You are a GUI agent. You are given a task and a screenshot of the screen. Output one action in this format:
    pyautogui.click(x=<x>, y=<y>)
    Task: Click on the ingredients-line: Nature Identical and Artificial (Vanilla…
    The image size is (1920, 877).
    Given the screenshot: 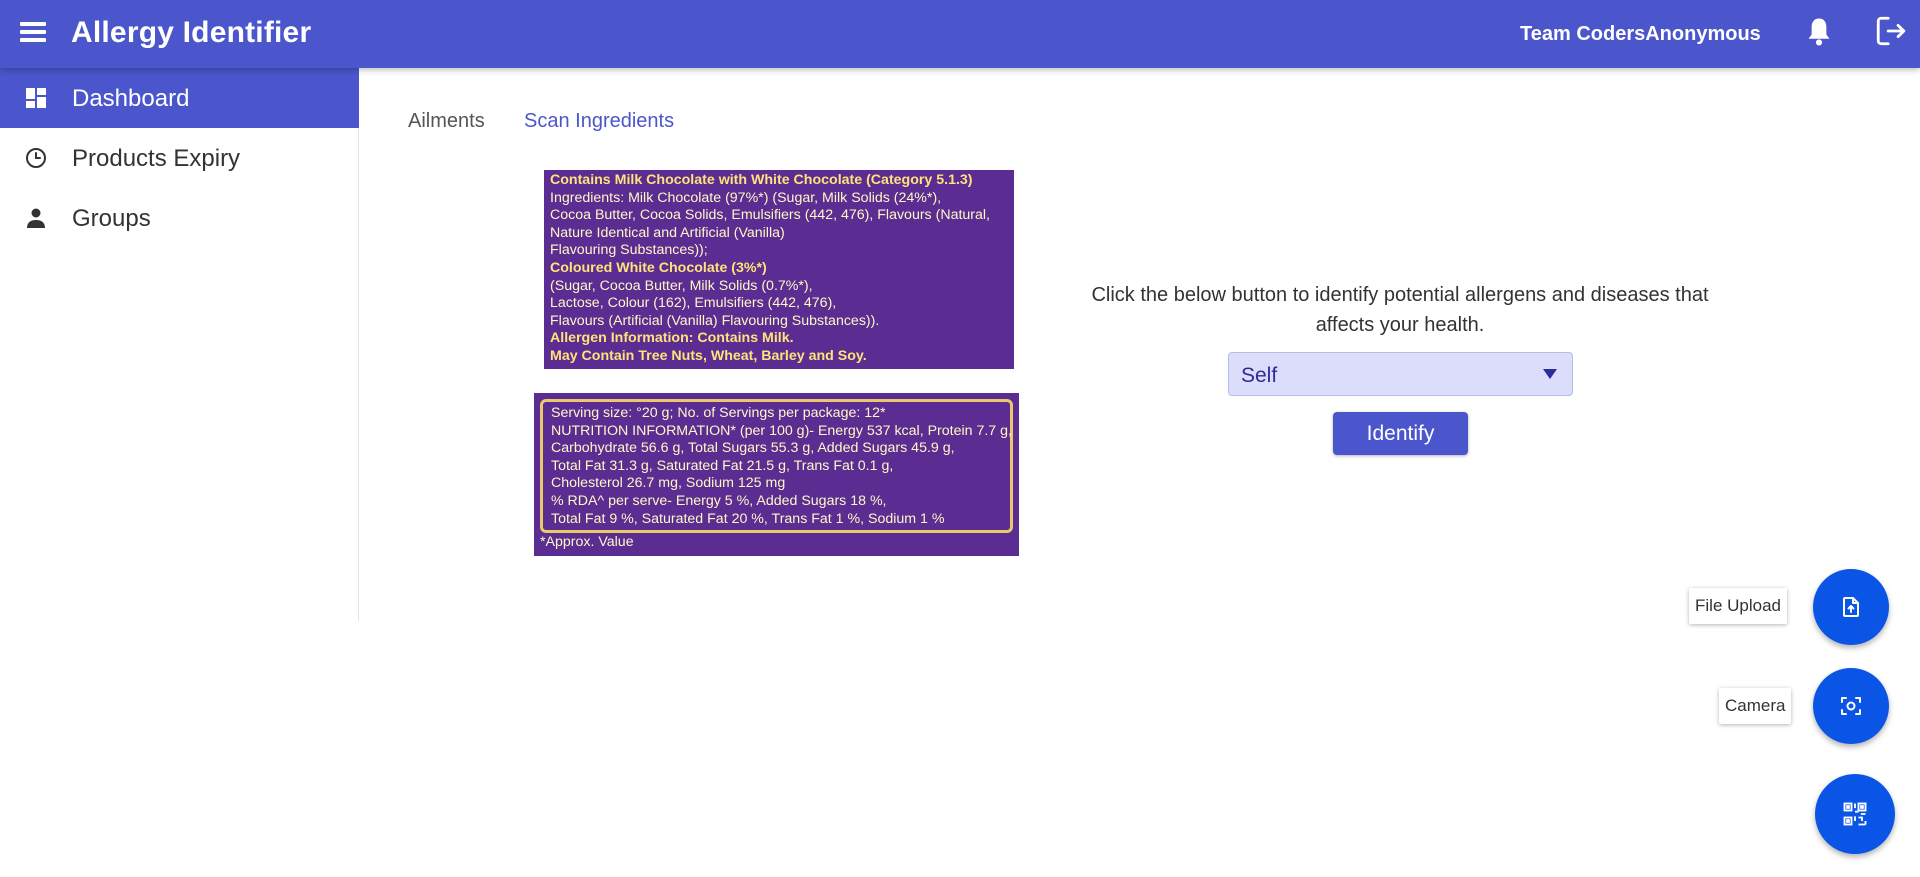 What is the action you would take?
    pyautogui.click(x=667, y=232)
    